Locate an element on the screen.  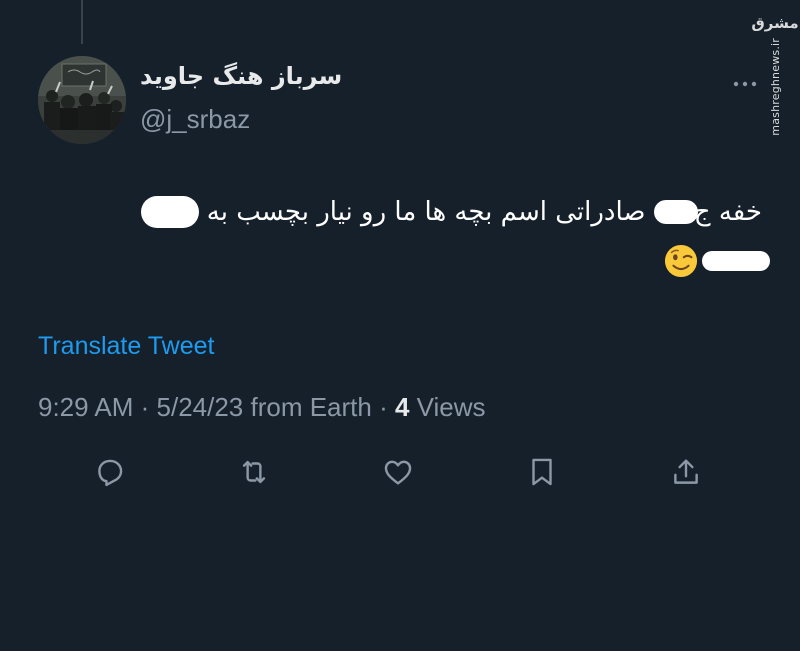
like-button is located at coordinates (398, 472).